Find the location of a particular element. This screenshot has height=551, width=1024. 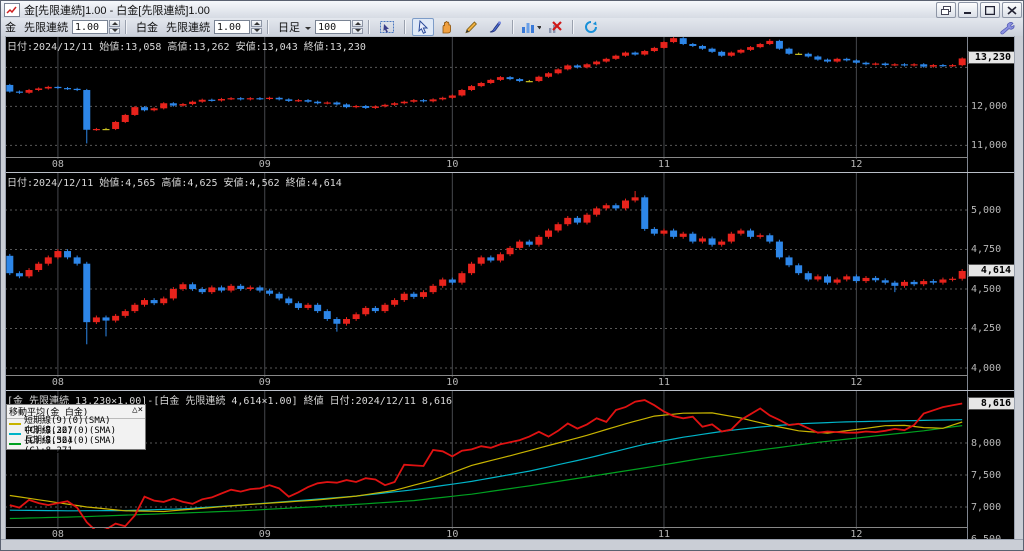

legend-item-long-sma: 長期線(52)(0)(SMA)(C):8,271 is located at coordinates (76, 446).